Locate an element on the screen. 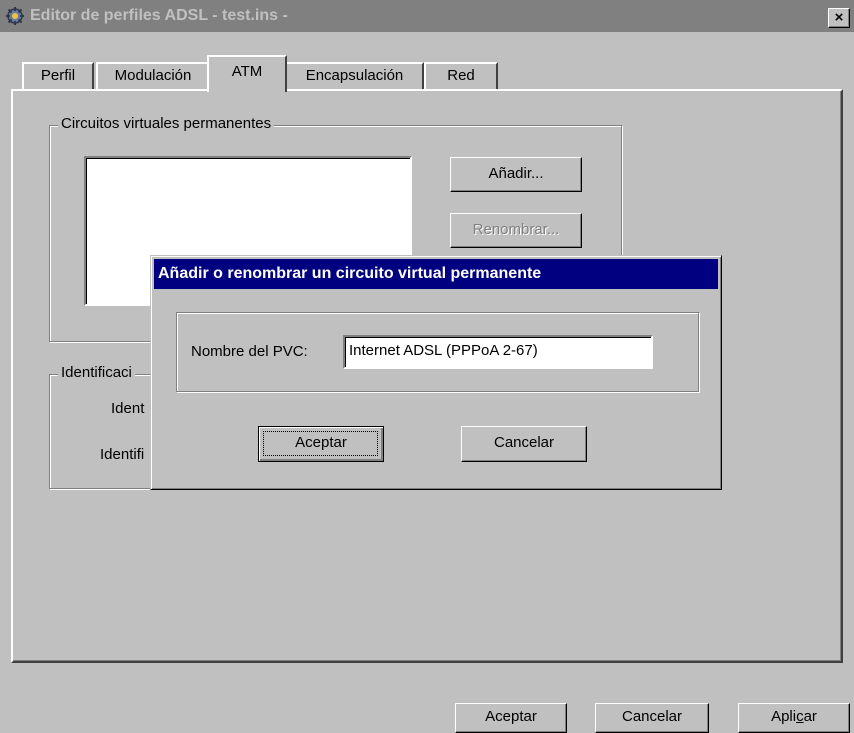  identifier-label-2: Identifi is located at coordinates (122, 454).